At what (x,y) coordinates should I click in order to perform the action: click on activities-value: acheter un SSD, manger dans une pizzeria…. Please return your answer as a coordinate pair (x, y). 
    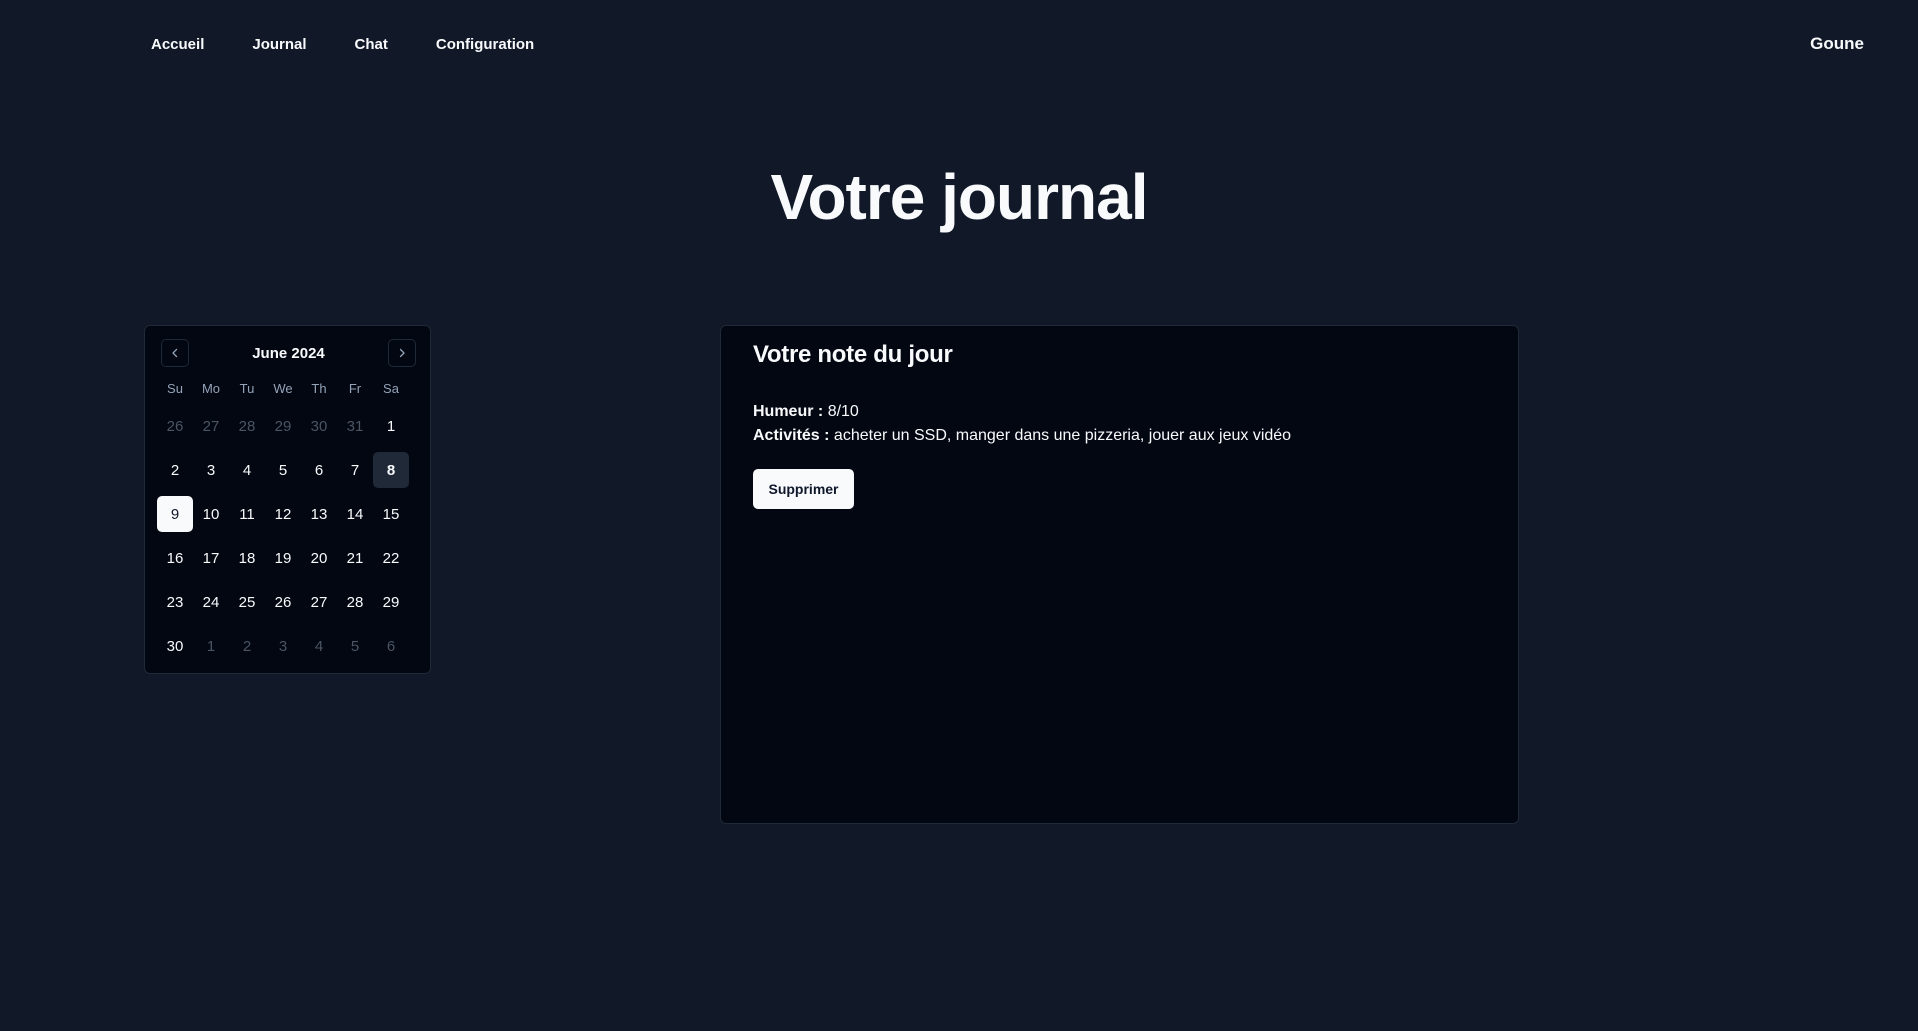
    Looking at the image, I should click on (1062, 435).